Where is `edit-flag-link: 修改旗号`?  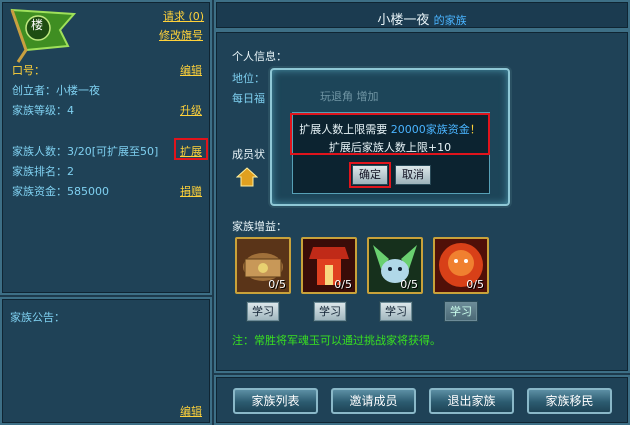
edit-flag-link: 修改旗号 is located at coordinates (181, 35).